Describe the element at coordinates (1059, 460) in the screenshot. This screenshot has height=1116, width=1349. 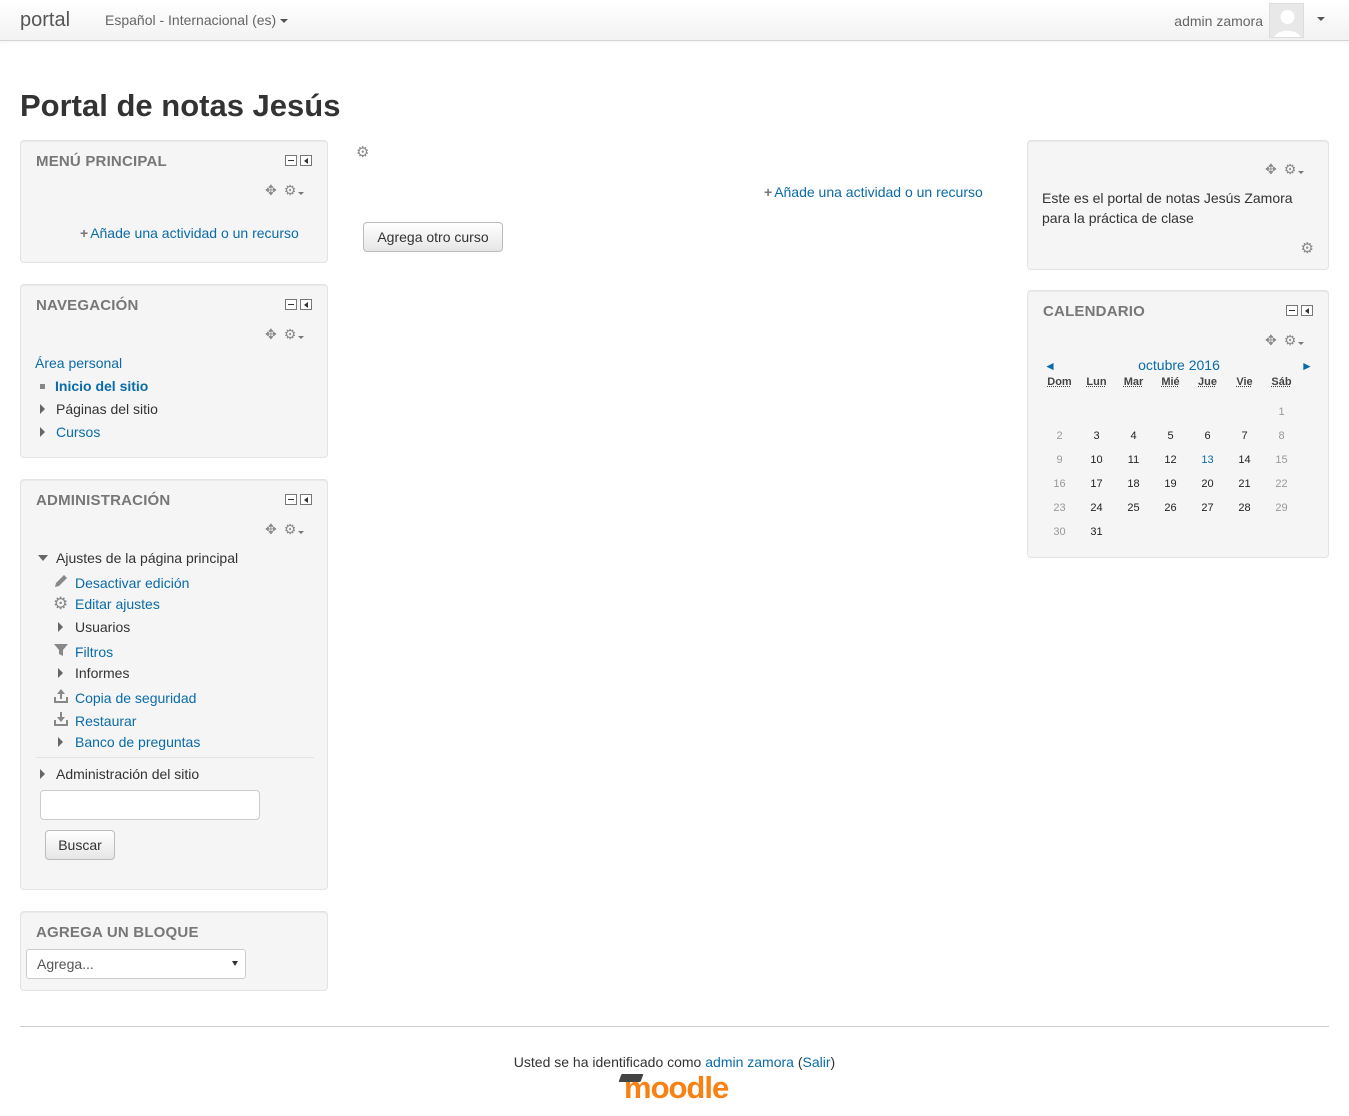
I see `calendar-day: 9` at that location.